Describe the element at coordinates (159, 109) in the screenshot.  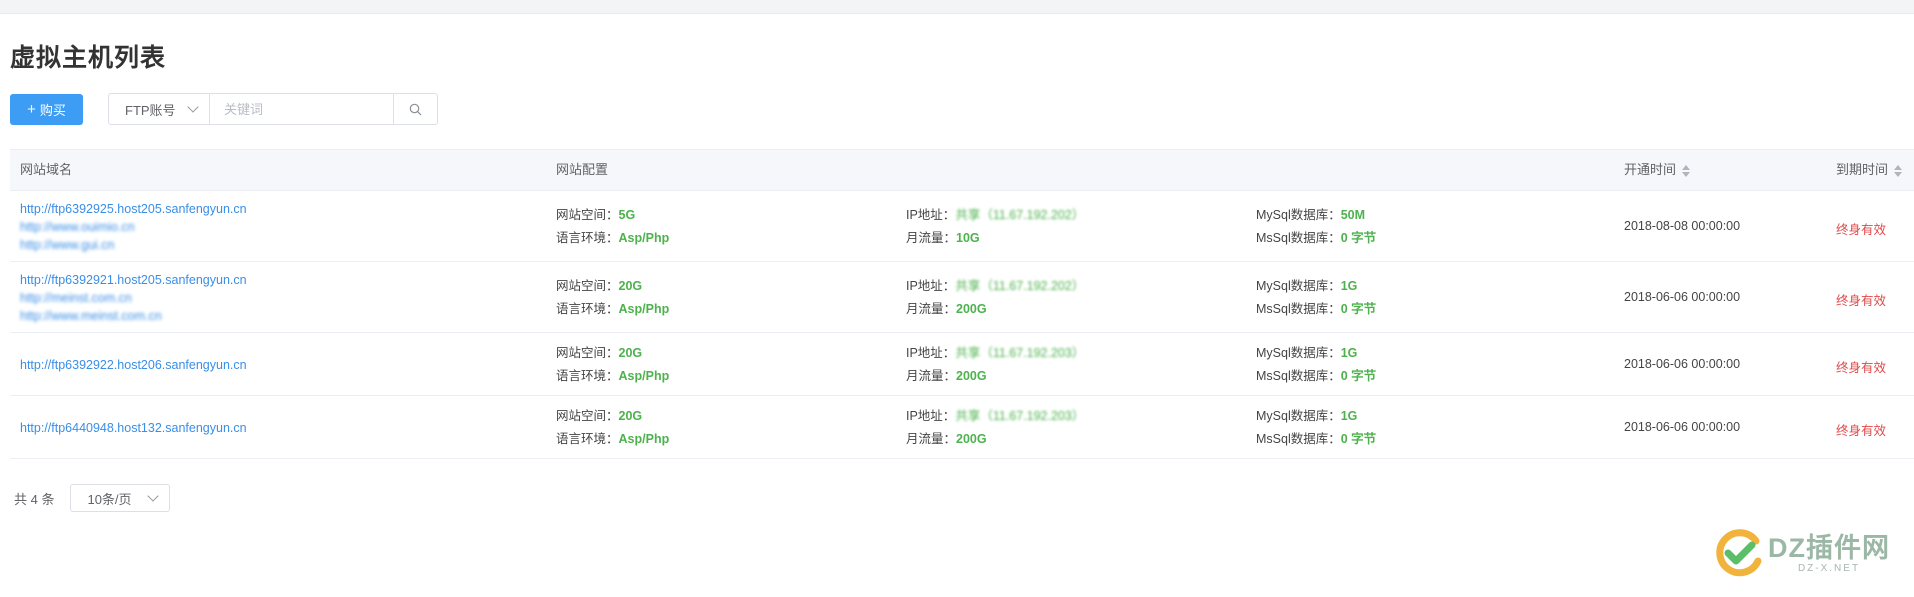
I see `search-field-select: FTP账号` at that location.